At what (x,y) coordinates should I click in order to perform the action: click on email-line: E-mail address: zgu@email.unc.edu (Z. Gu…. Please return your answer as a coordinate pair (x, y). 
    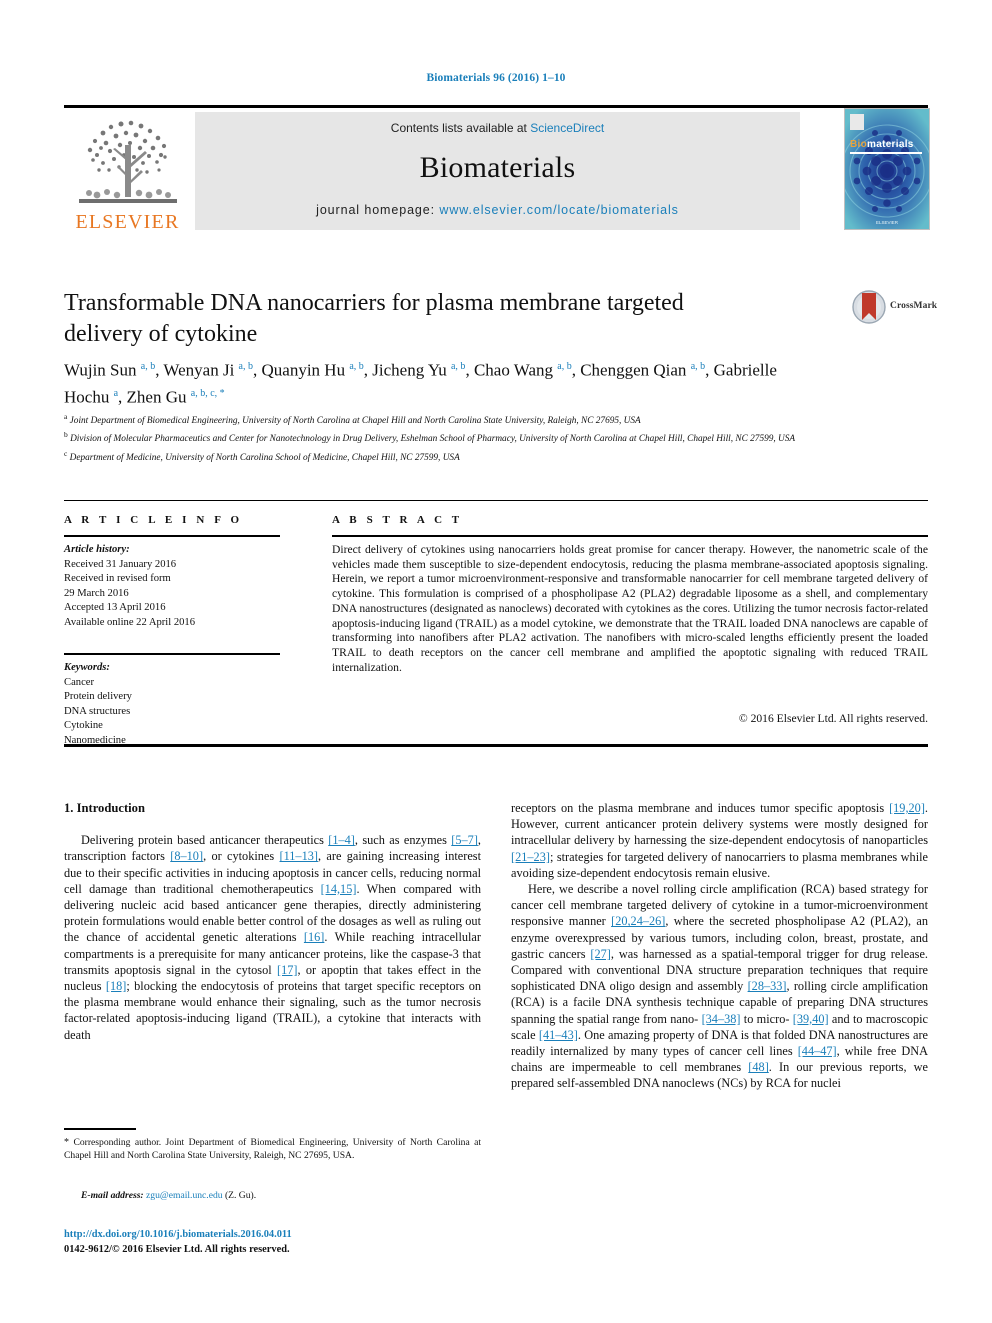
    Looking at the image, I should click on (272, 1195).